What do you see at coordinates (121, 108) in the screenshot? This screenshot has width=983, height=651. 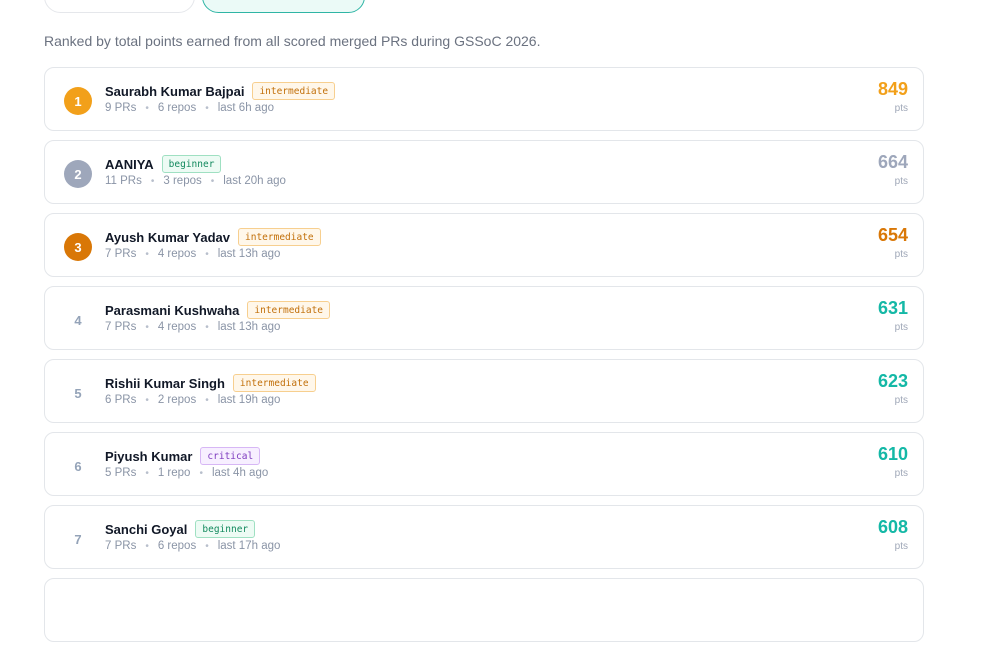 I see `pr-count: 9 PRs` at bounding box center [121, 108].